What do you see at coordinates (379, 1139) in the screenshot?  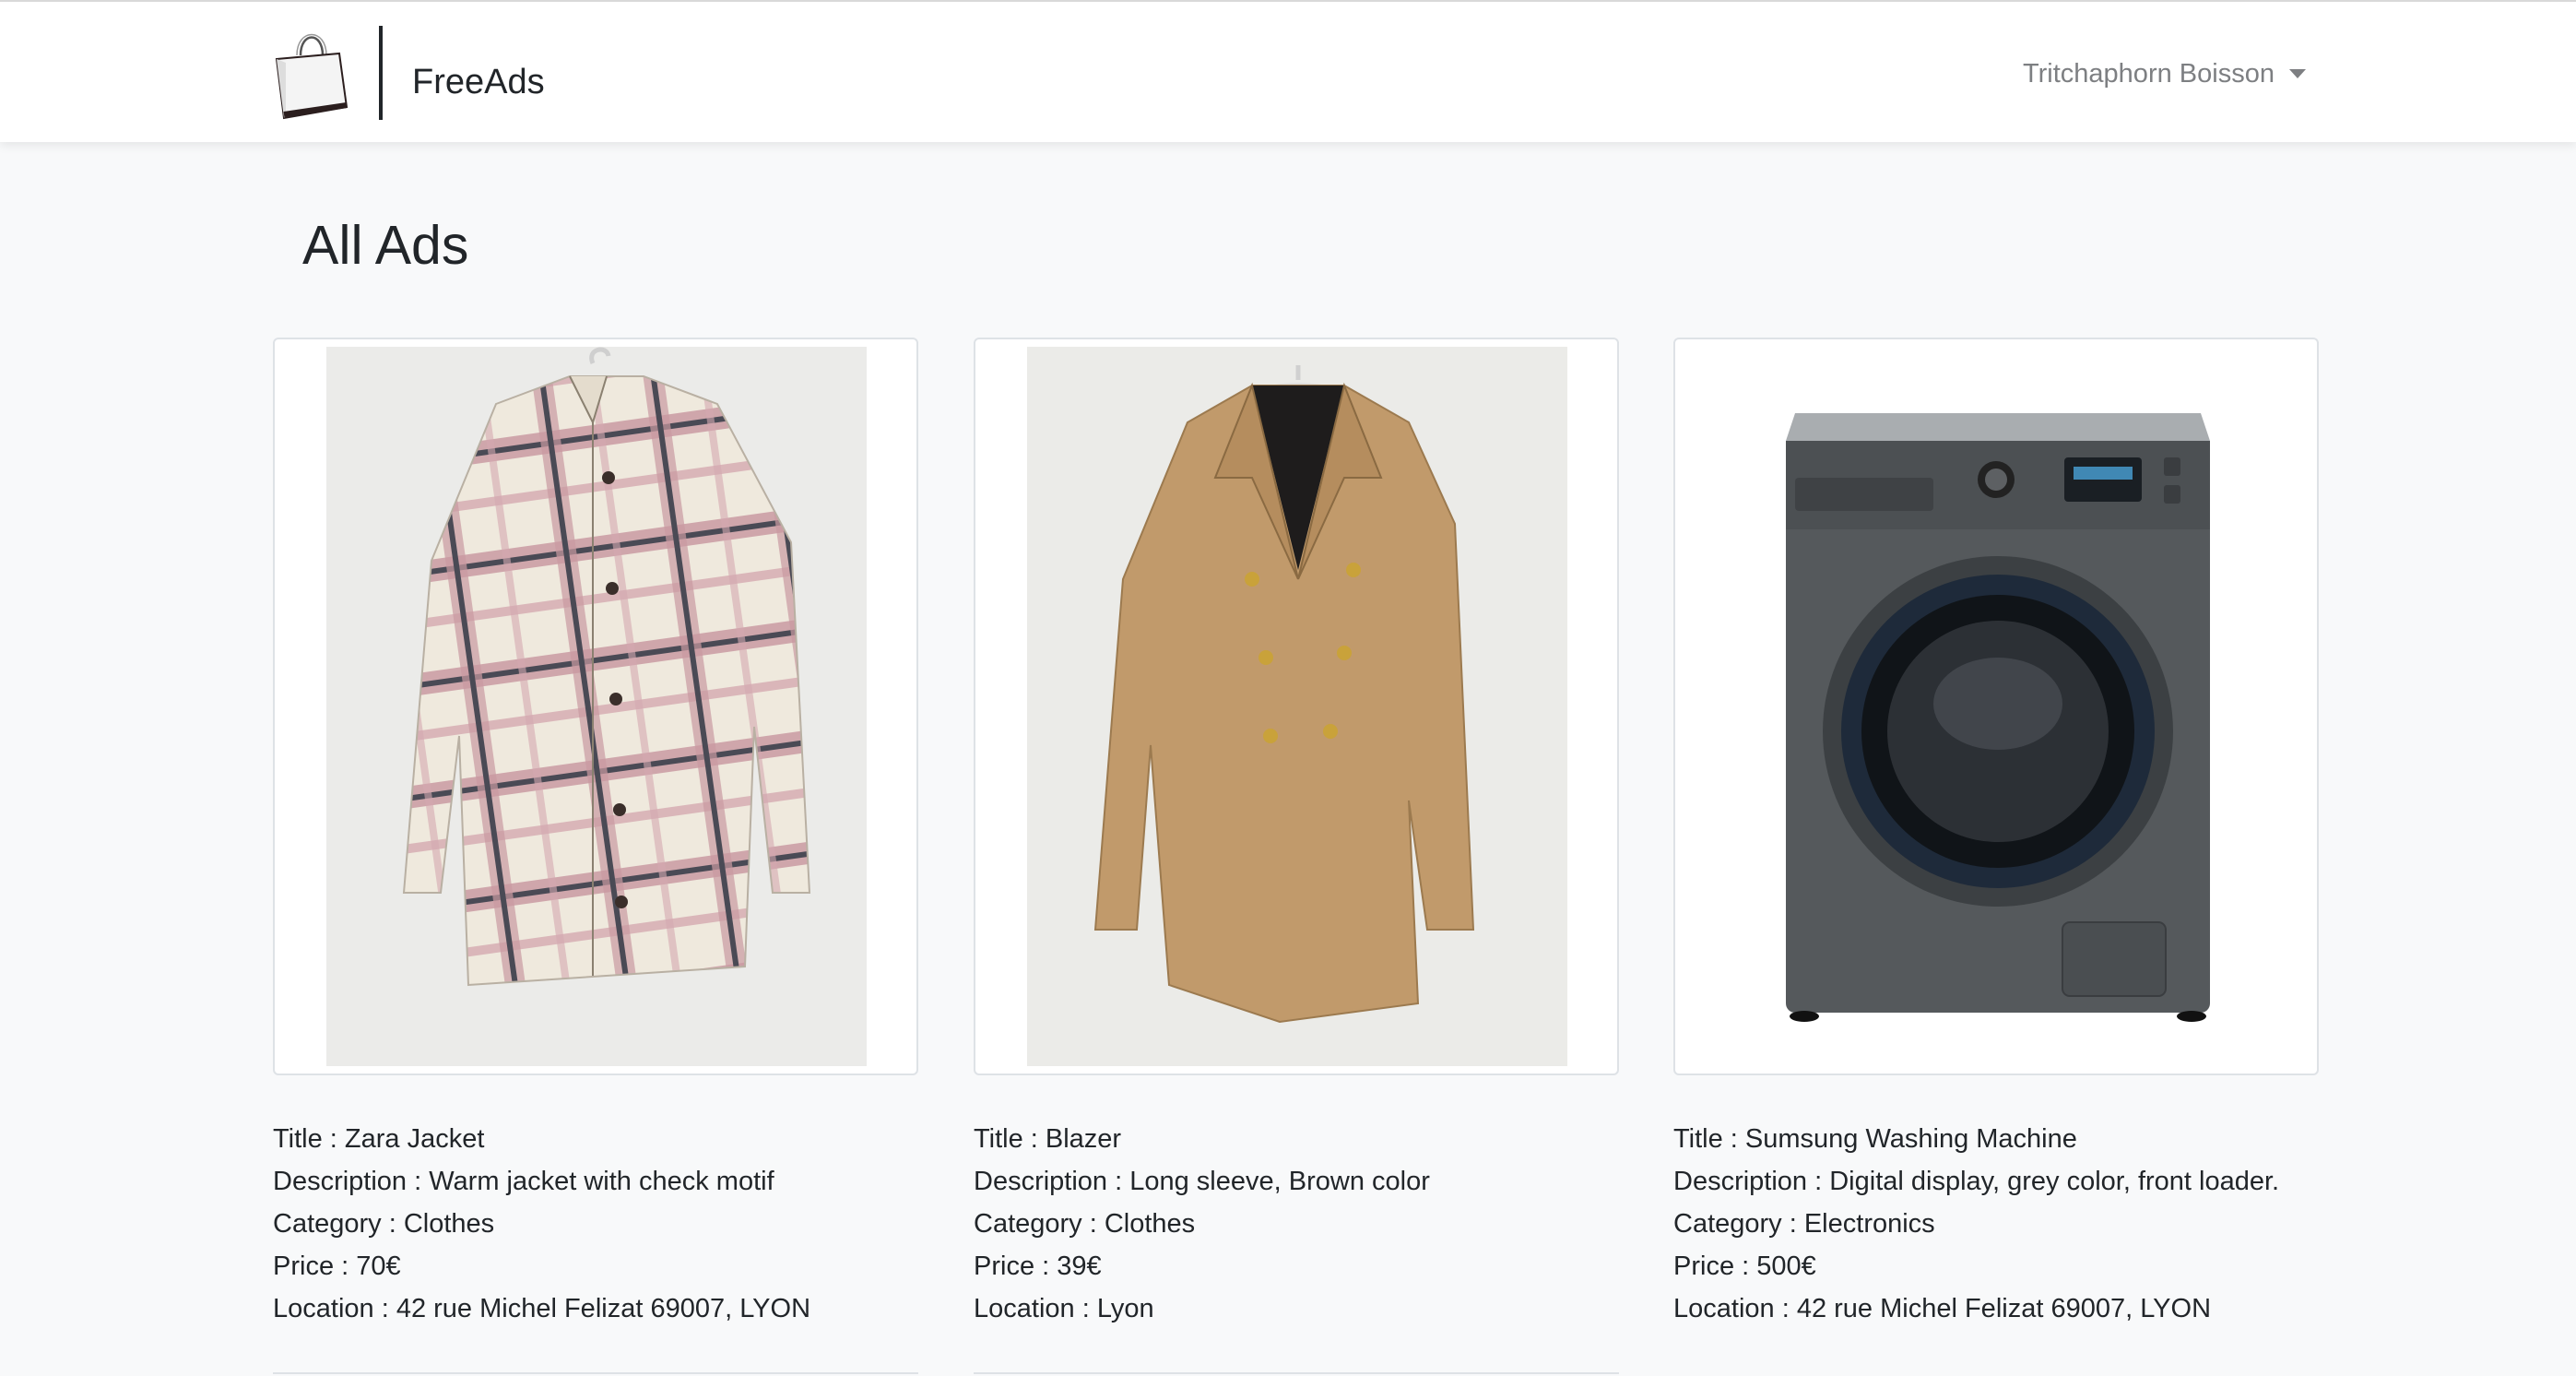 I see `ad-title: Title : Zara Jacket` at bounding box center [379, 1139].